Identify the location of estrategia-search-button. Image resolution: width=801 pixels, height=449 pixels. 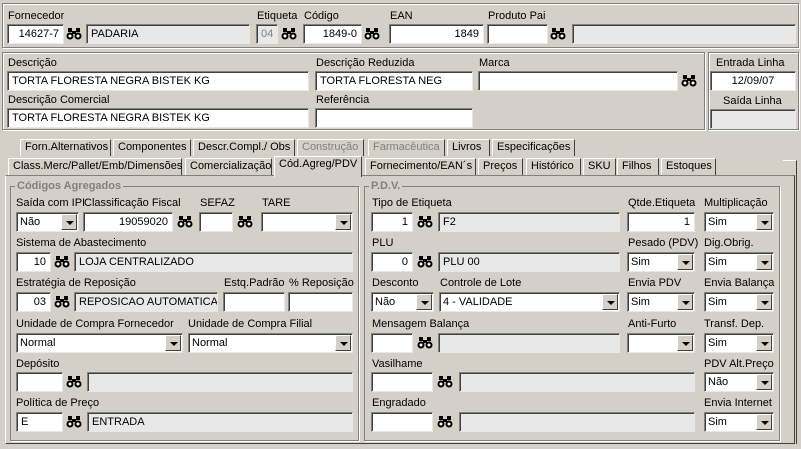
(62, 302).